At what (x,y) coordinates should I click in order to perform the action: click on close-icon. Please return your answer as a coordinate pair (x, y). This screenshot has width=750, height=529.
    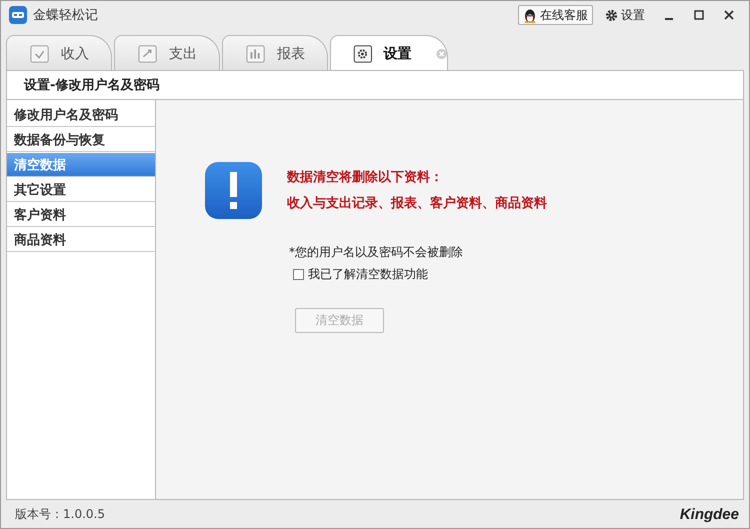
    Looking at the image, I should click on (729, 15).